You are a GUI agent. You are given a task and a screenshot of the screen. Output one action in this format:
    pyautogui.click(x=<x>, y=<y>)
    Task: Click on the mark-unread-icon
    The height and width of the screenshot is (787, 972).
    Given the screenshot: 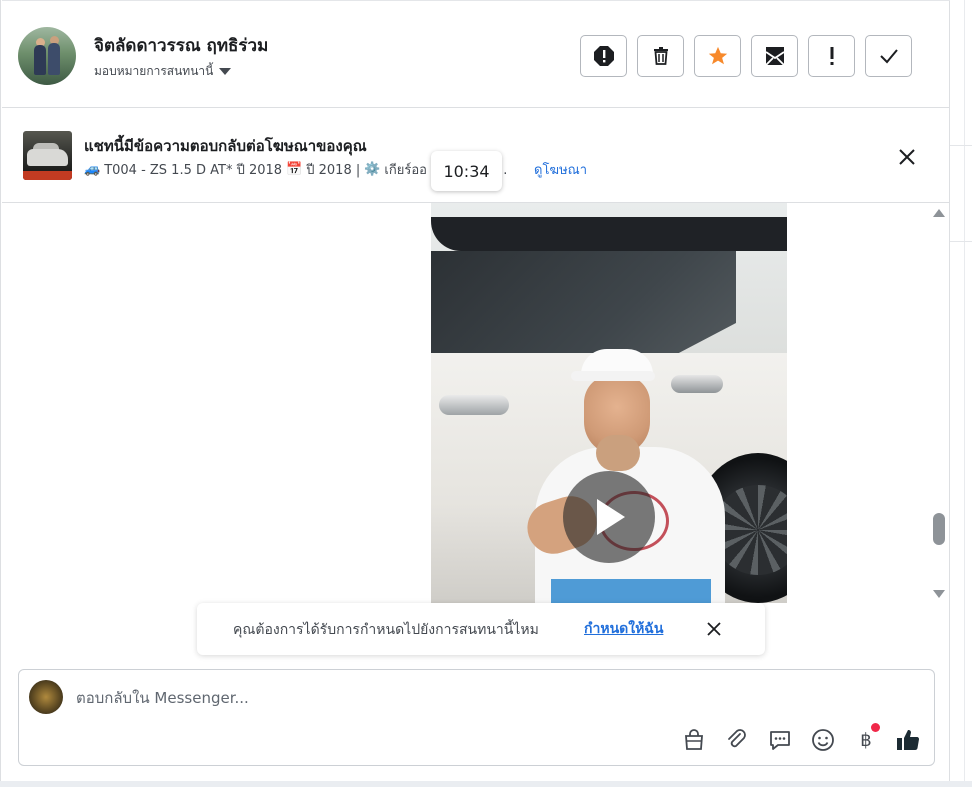 What is the action you would take?
    pyautogui.click(x=774, y=56)
    